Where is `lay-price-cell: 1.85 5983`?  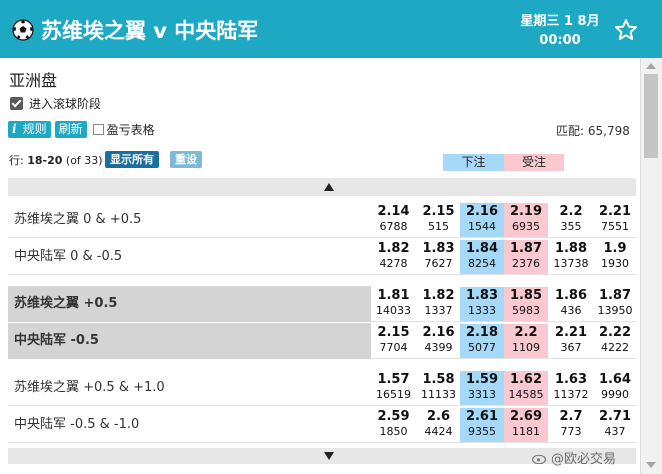
lay-price-cell: 1.85 5983 is located at coordinates (526, 304).